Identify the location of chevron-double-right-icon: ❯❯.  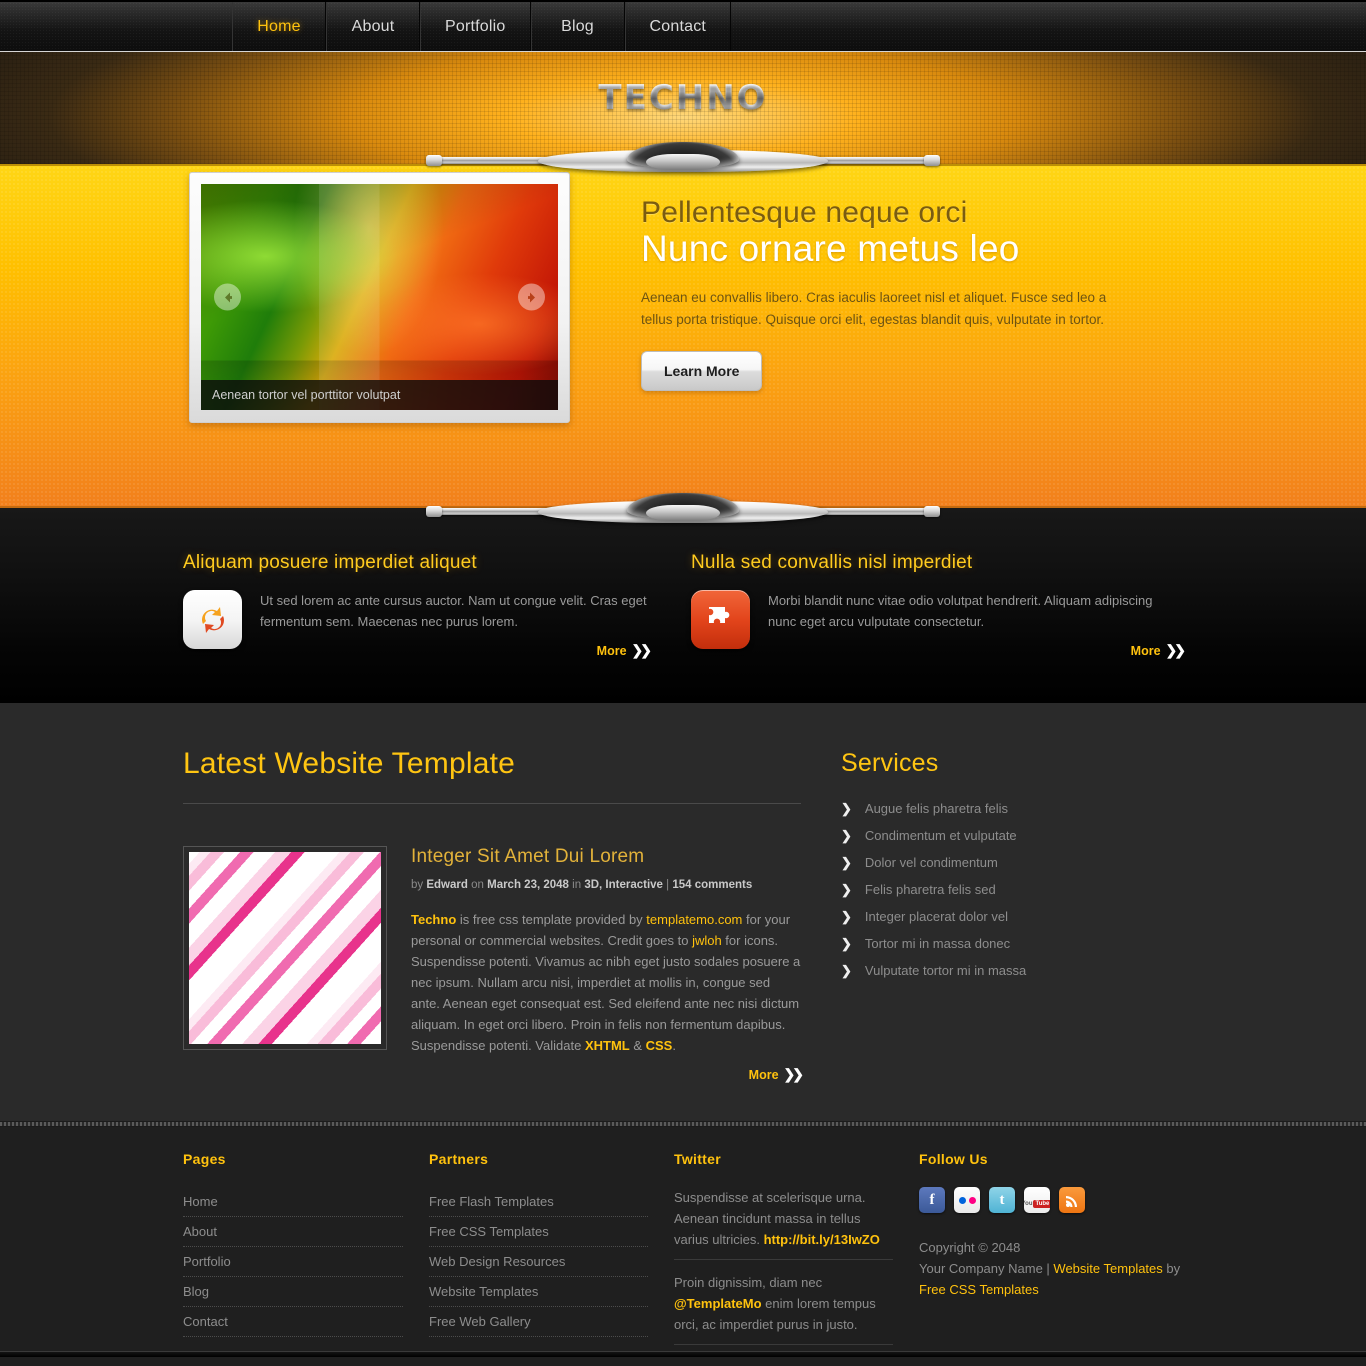
(1176, 650).